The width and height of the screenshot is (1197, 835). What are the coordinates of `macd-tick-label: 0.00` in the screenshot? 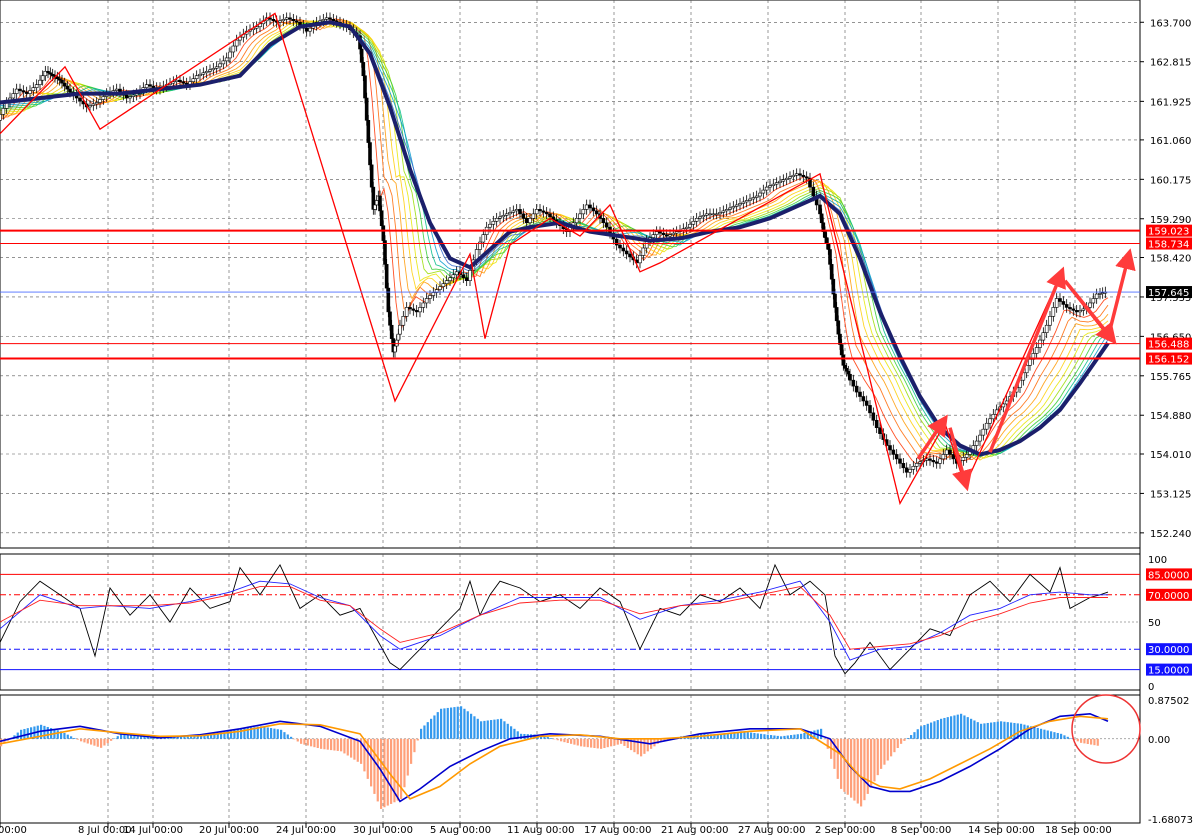 It's located at (1159, 740).